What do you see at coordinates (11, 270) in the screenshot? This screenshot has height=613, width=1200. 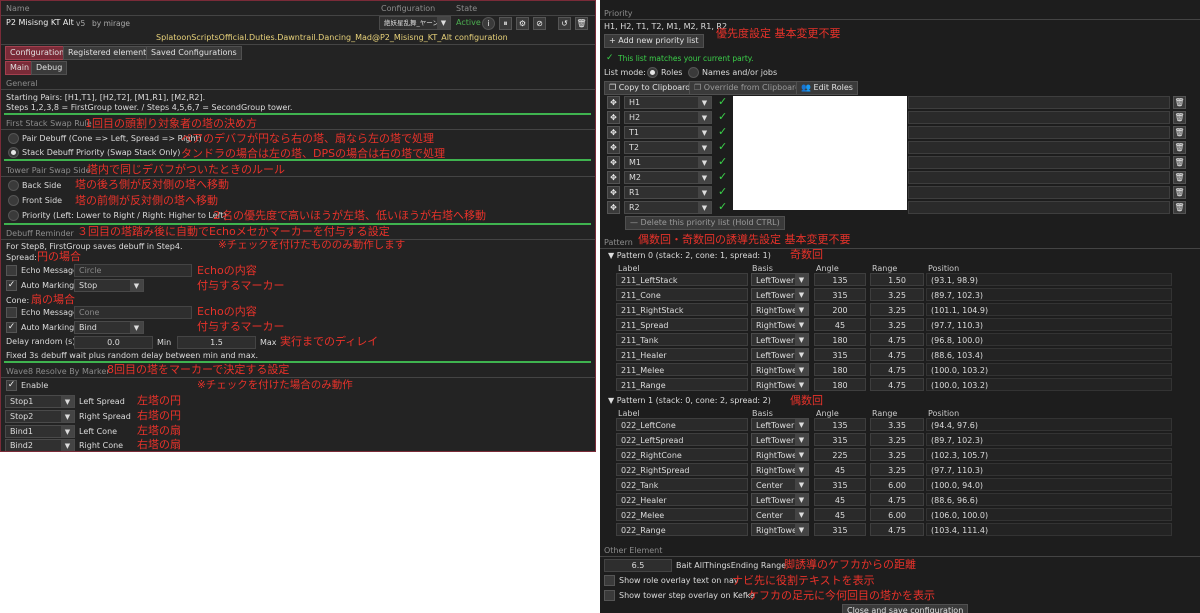 I see `echo-spread-checkbox` at bounding box center [11, 270].